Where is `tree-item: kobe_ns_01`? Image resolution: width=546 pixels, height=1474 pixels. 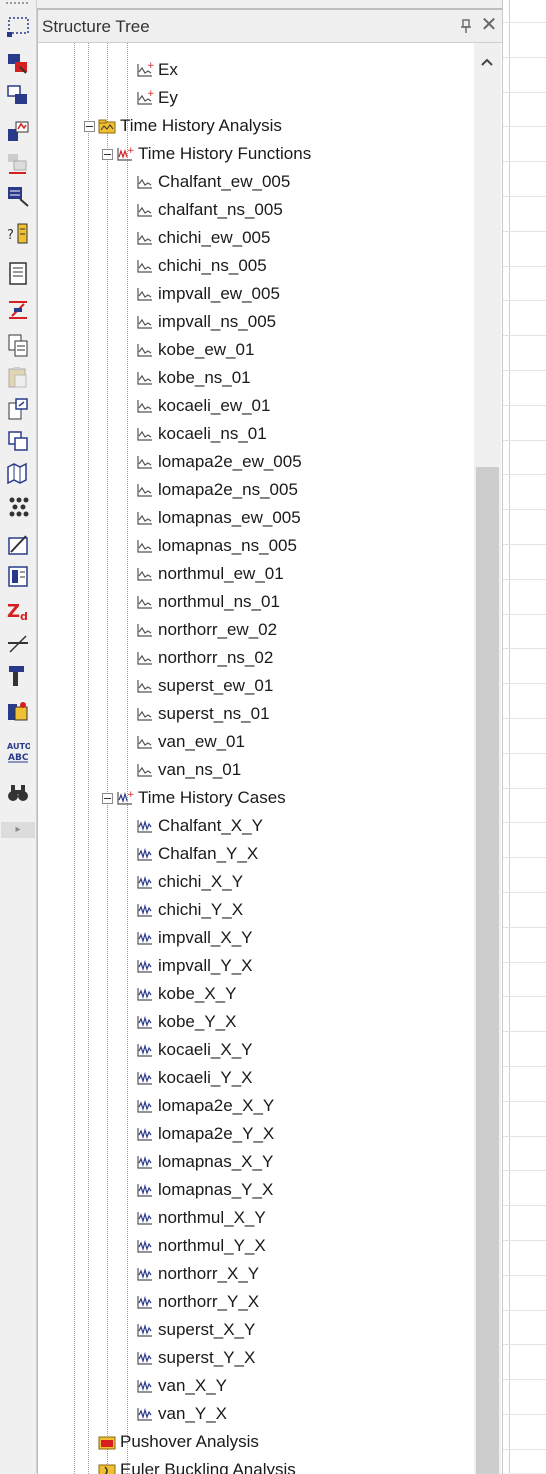
tree-item: kobe_ns_01 is located at coordinates (193, 378).